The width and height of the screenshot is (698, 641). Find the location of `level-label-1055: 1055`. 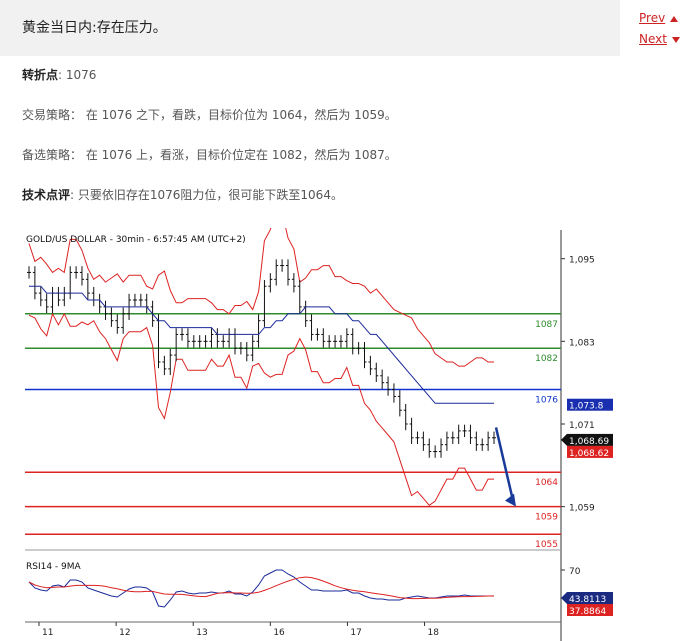

level-label-1055: 1055 is located at coordinates (546, 545).